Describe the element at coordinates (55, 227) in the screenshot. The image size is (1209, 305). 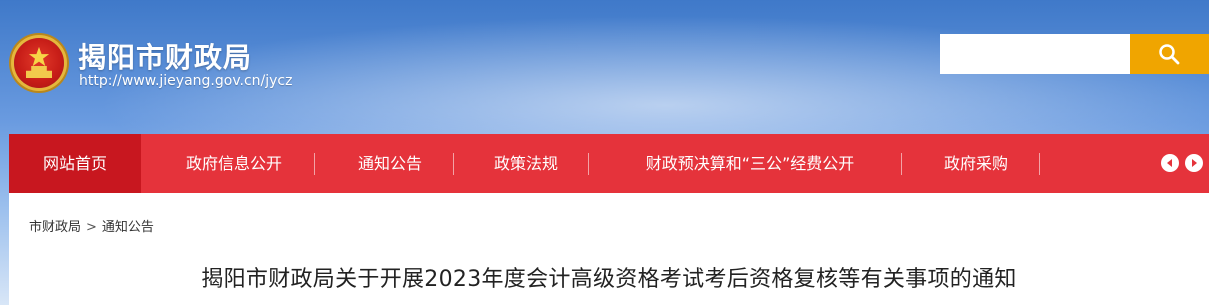
I see `breadcrumb-link-finance-bureau: 市财政局` at that location.